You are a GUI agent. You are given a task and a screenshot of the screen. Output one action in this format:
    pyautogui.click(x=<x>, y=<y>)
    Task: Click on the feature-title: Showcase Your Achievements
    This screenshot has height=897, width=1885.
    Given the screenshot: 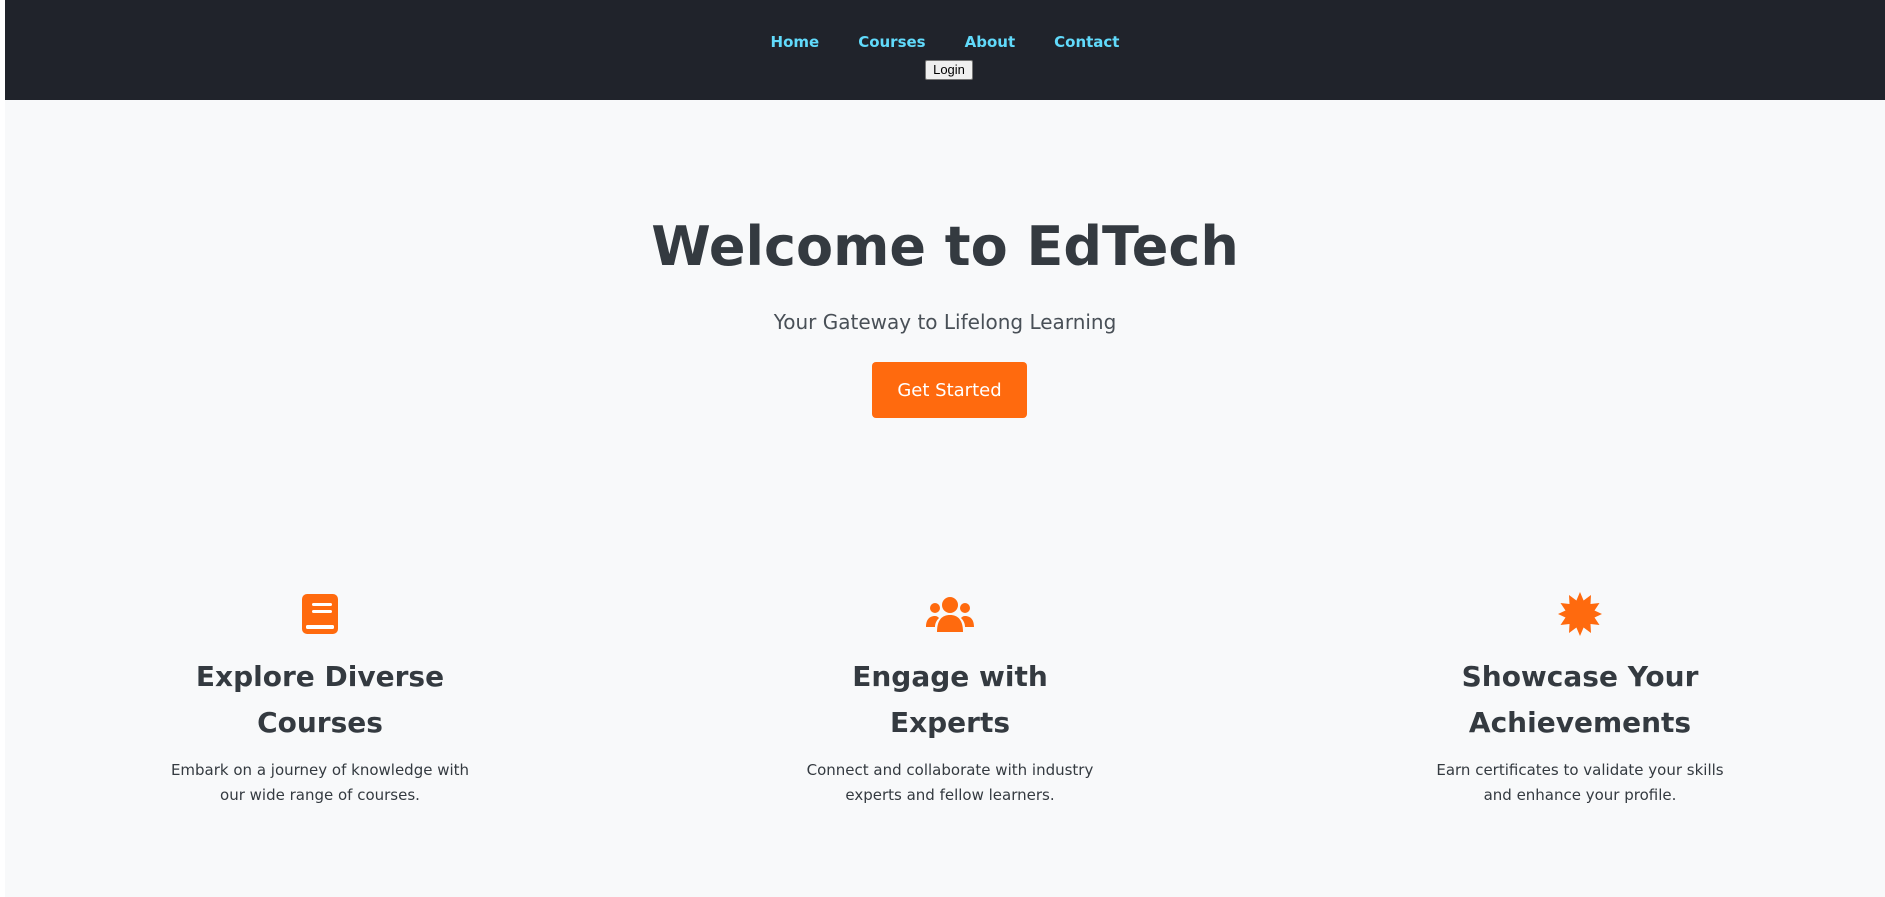 What is the action you would take?
    pyautogui.click(x=1580, y=699)
    